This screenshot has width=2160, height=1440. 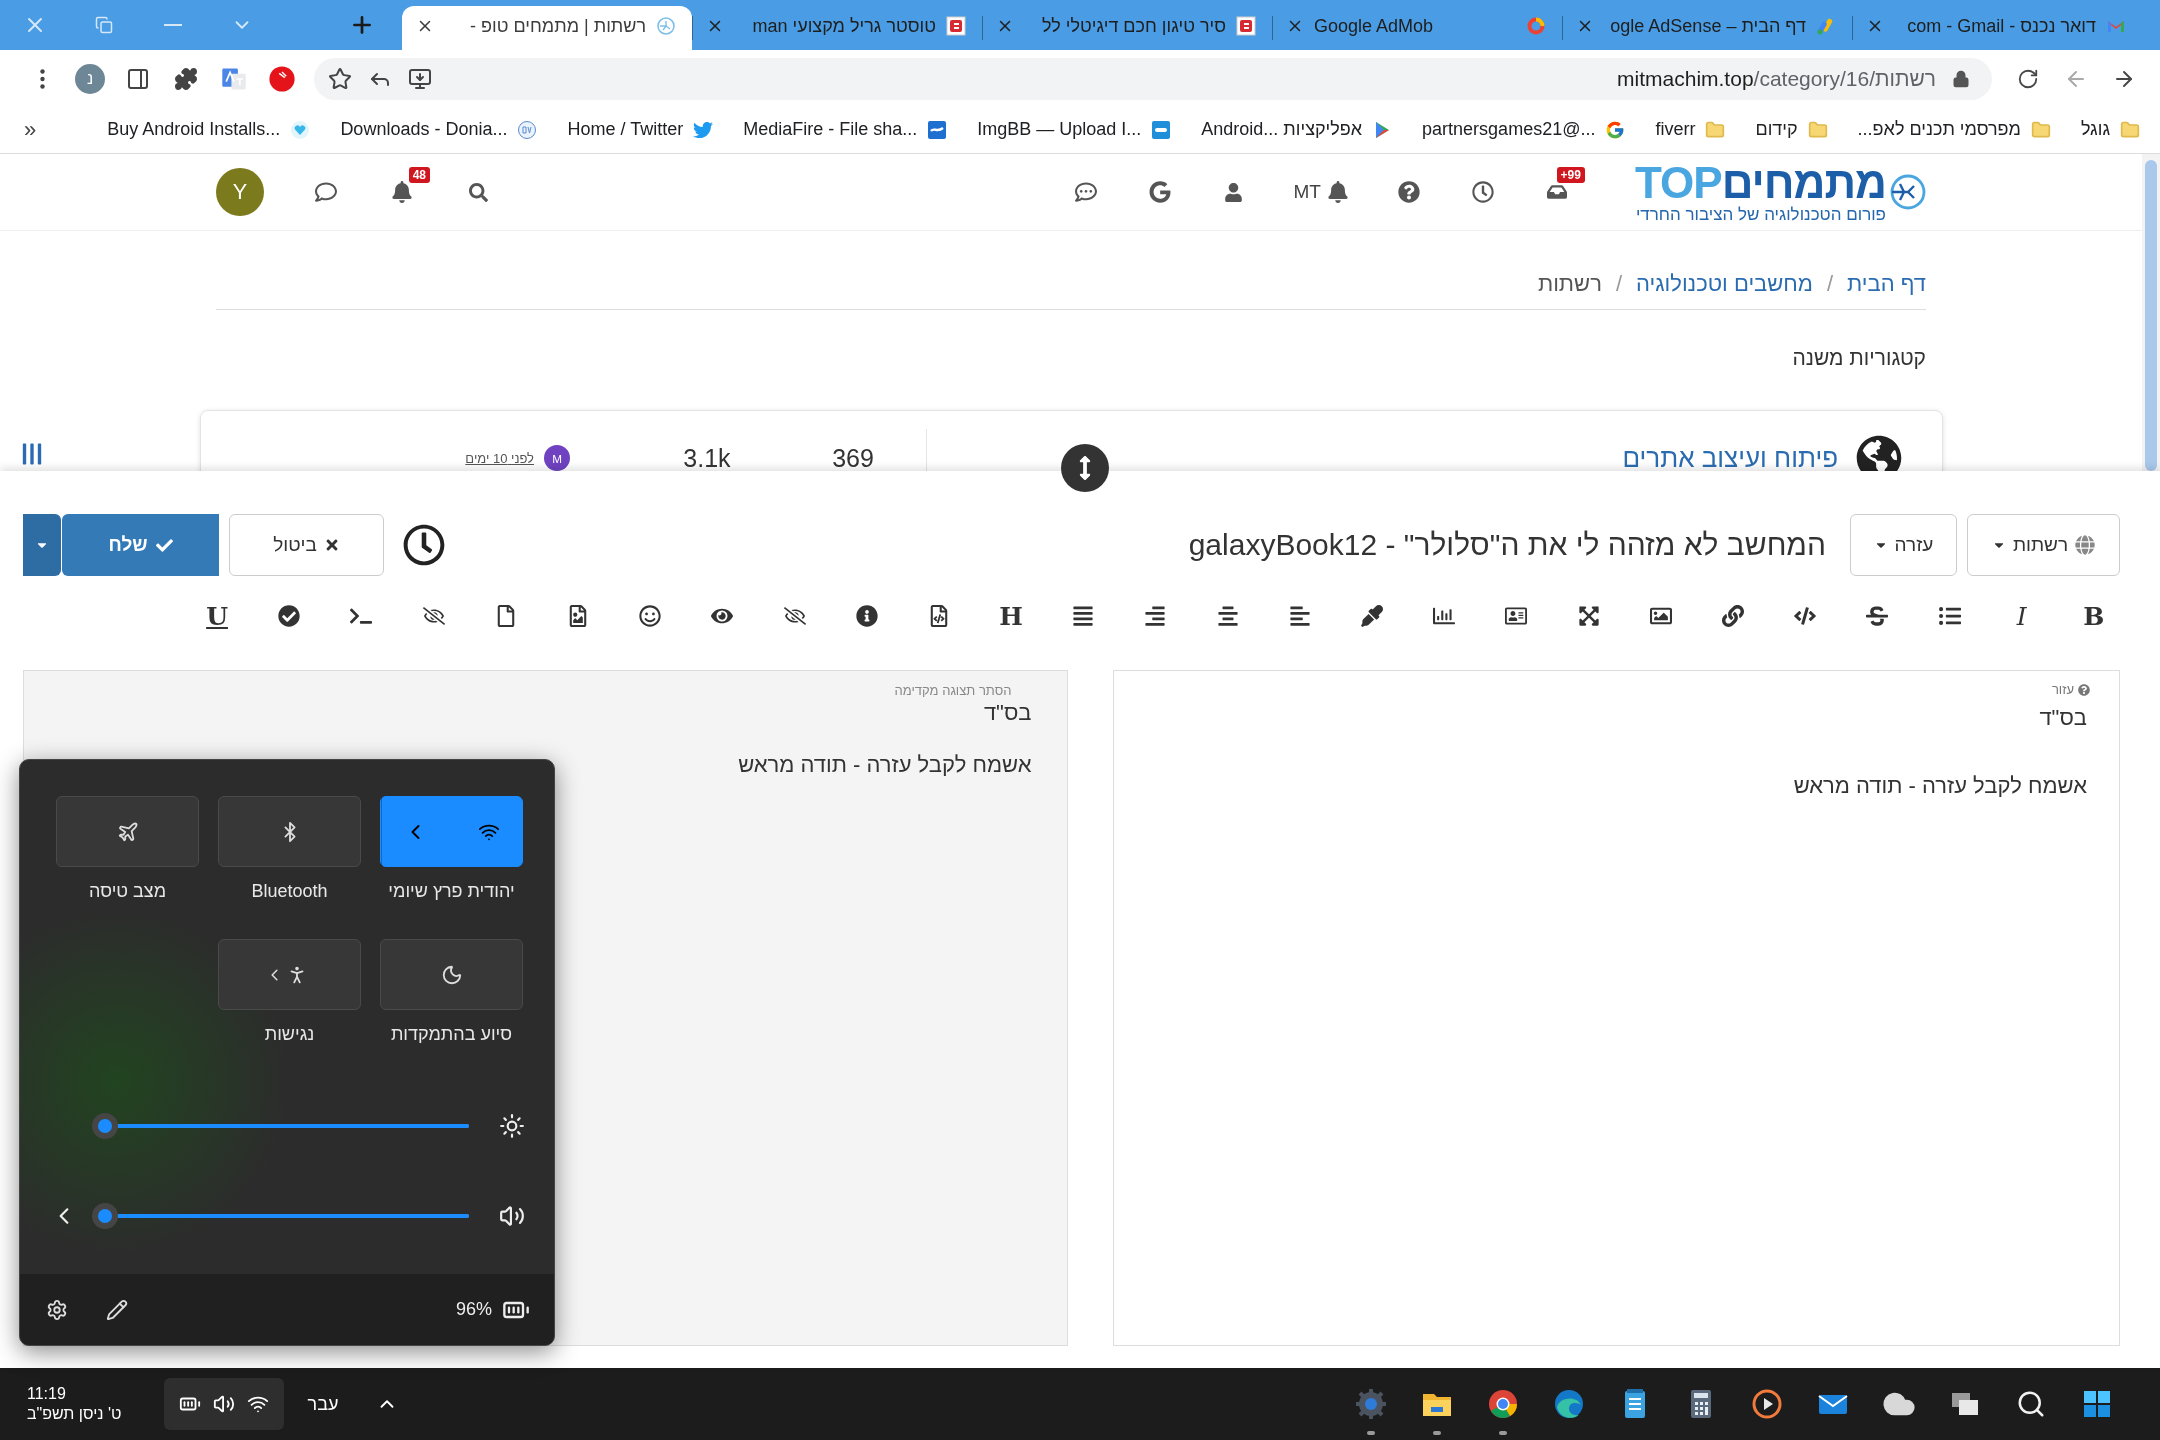 What do you see at coordinates (650, 616) in the screenshot?
I see `smiley-icon` at bounding box center [650, 616].